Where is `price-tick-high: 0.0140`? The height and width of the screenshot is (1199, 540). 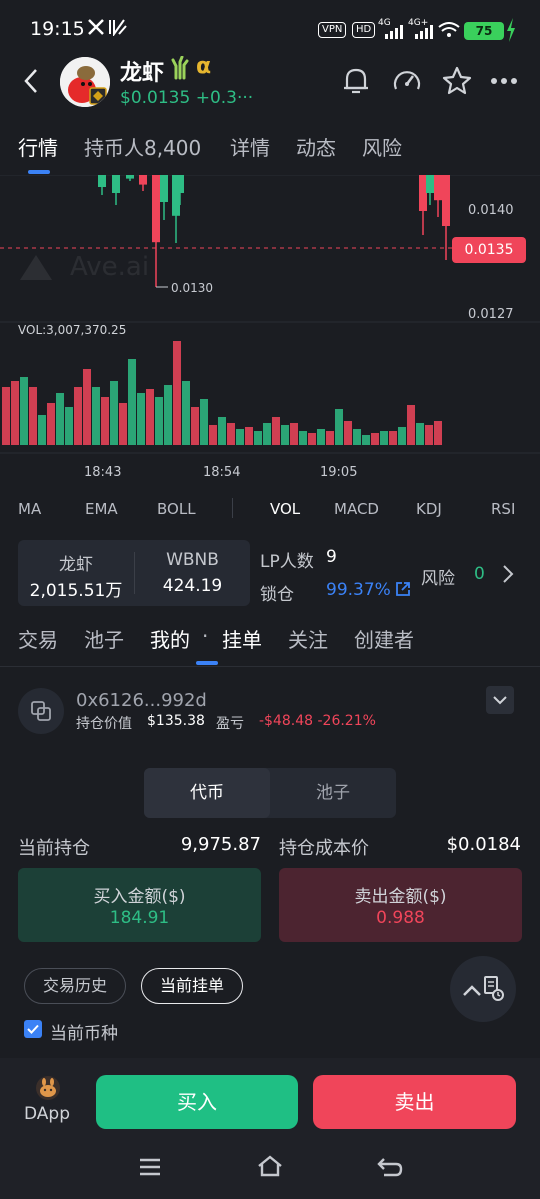
price-tick-high: 0.0140 is located at coordinates (491, 210).